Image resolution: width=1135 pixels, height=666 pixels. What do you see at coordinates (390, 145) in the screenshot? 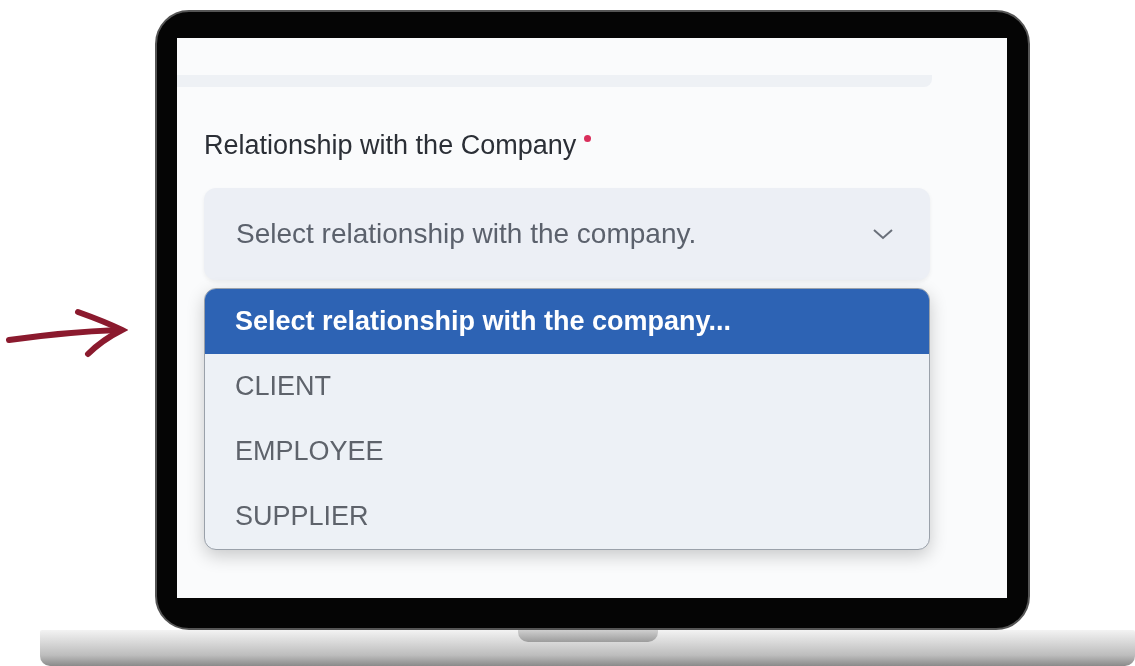
I see `field-label: Relationship with the Company` at bounding box center [390, 145].